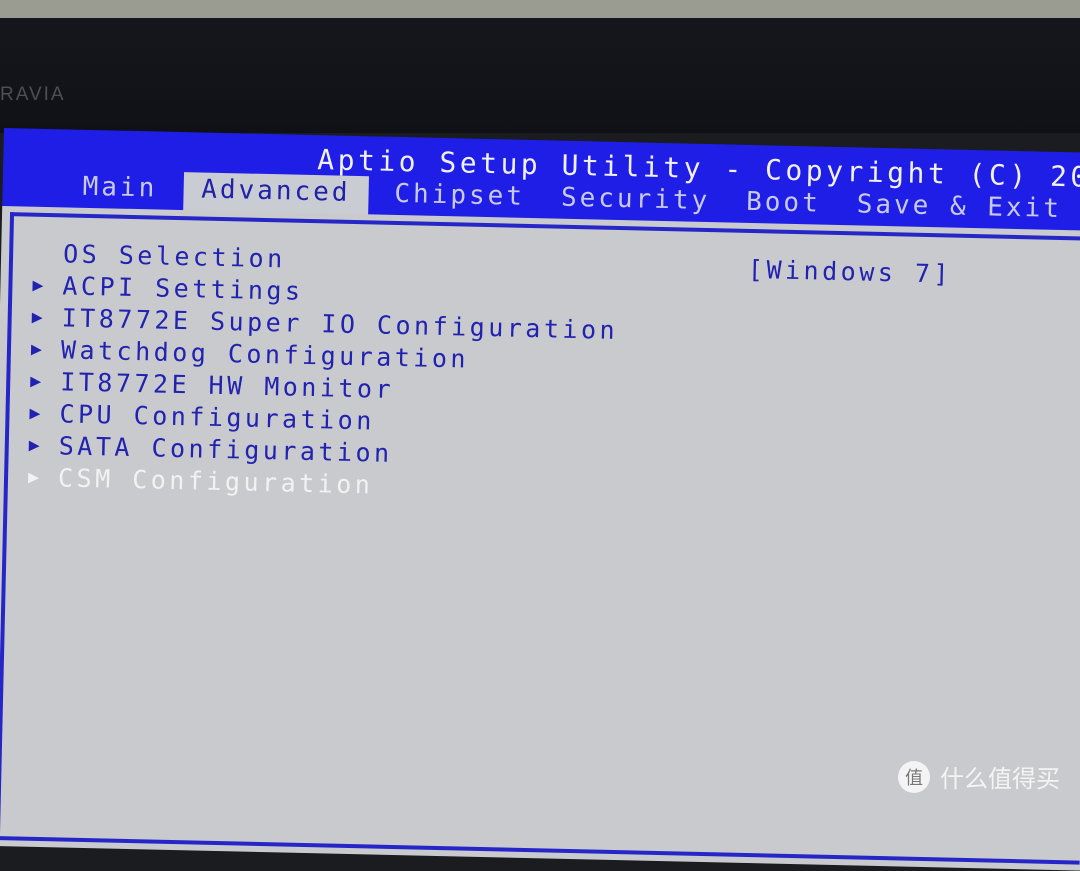 The height and width of the screenshot is (871, 1080). What do you see at coordinates (459, 198) in the screenshot?
I see `tab-chipset: Chipset` at bounding box center [459, 198].